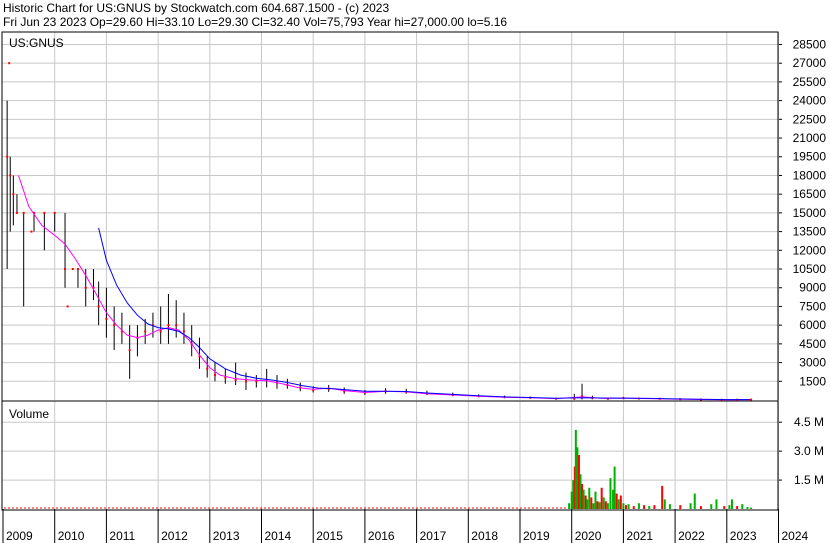 This screenshot has height=543, width=830. Describe the element at coordinates (810, 157) in the screenshot. I see `price-tick-label: 19500` at that location.